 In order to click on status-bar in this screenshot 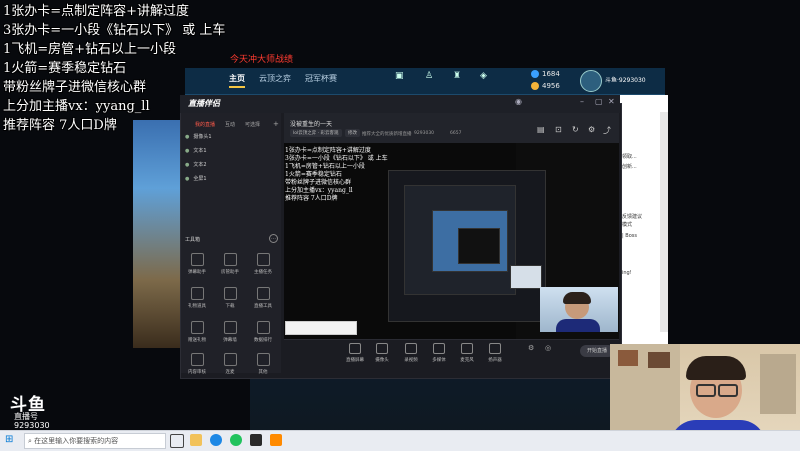, I will do `click(451, 378)`.